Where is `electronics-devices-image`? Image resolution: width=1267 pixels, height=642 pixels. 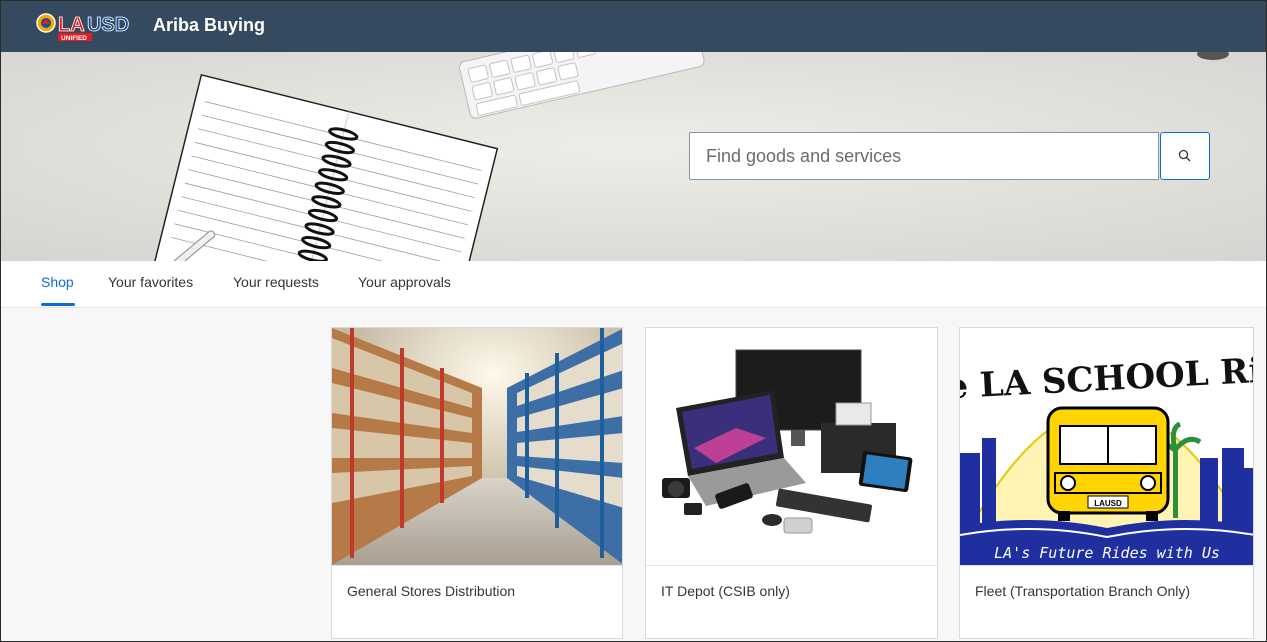 electronics-devices-image is located at coordinates (791, 446).